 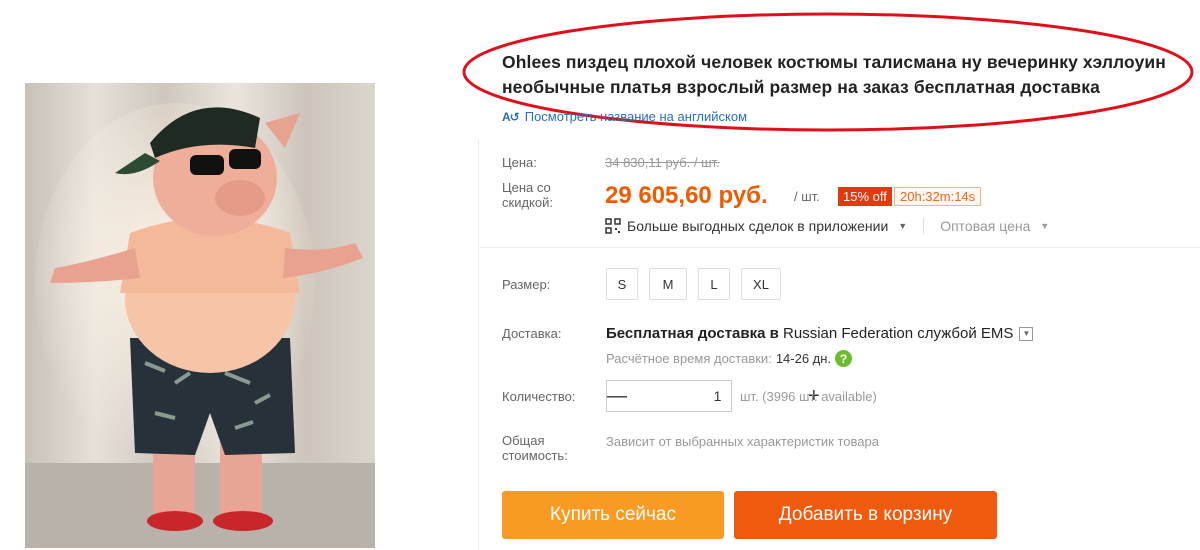 What do you see at coordinates (1026, 333) in the screenshot?
I see `chevron-down-icon: ▾` at bounding box center [1026, 333].